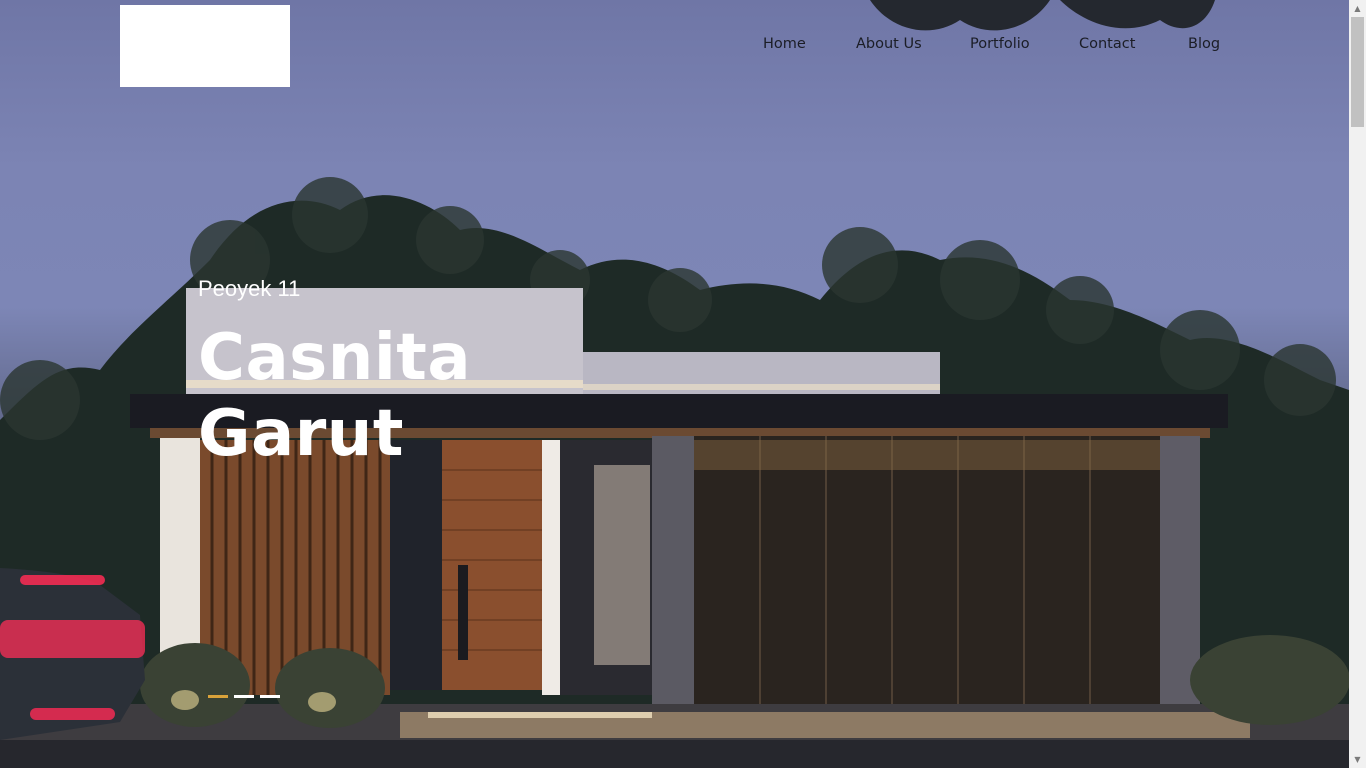  What do you see at coordinates (1204, 44) in the screenshot?
I see `nav-blog: Blog` at bounding box center [1204, 44].